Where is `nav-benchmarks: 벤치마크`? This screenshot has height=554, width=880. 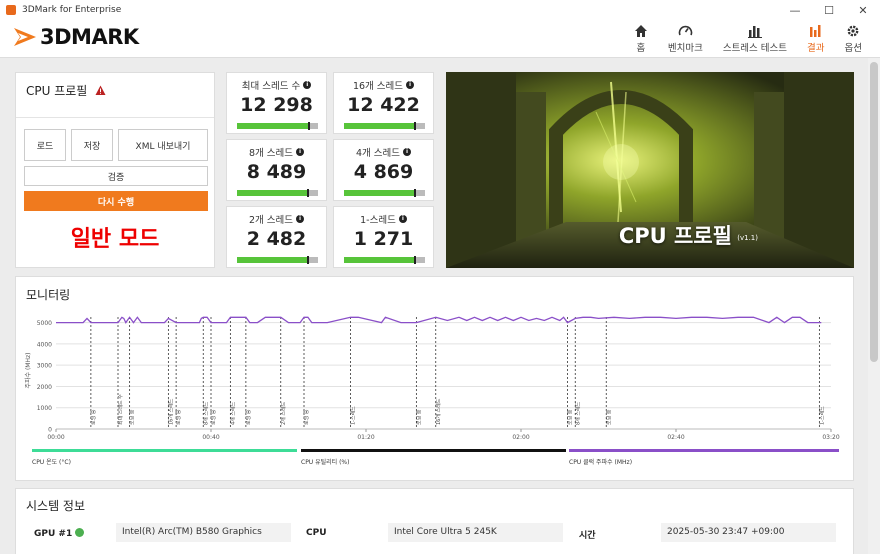 nav-benchmarks: 벤치마크 is located at coordinates (685, 38).